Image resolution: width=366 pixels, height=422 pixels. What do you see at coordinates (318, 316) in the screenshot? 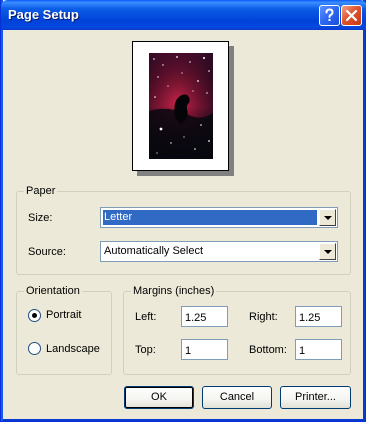
I see `right-margin-input` at bounding box center [318, 316].